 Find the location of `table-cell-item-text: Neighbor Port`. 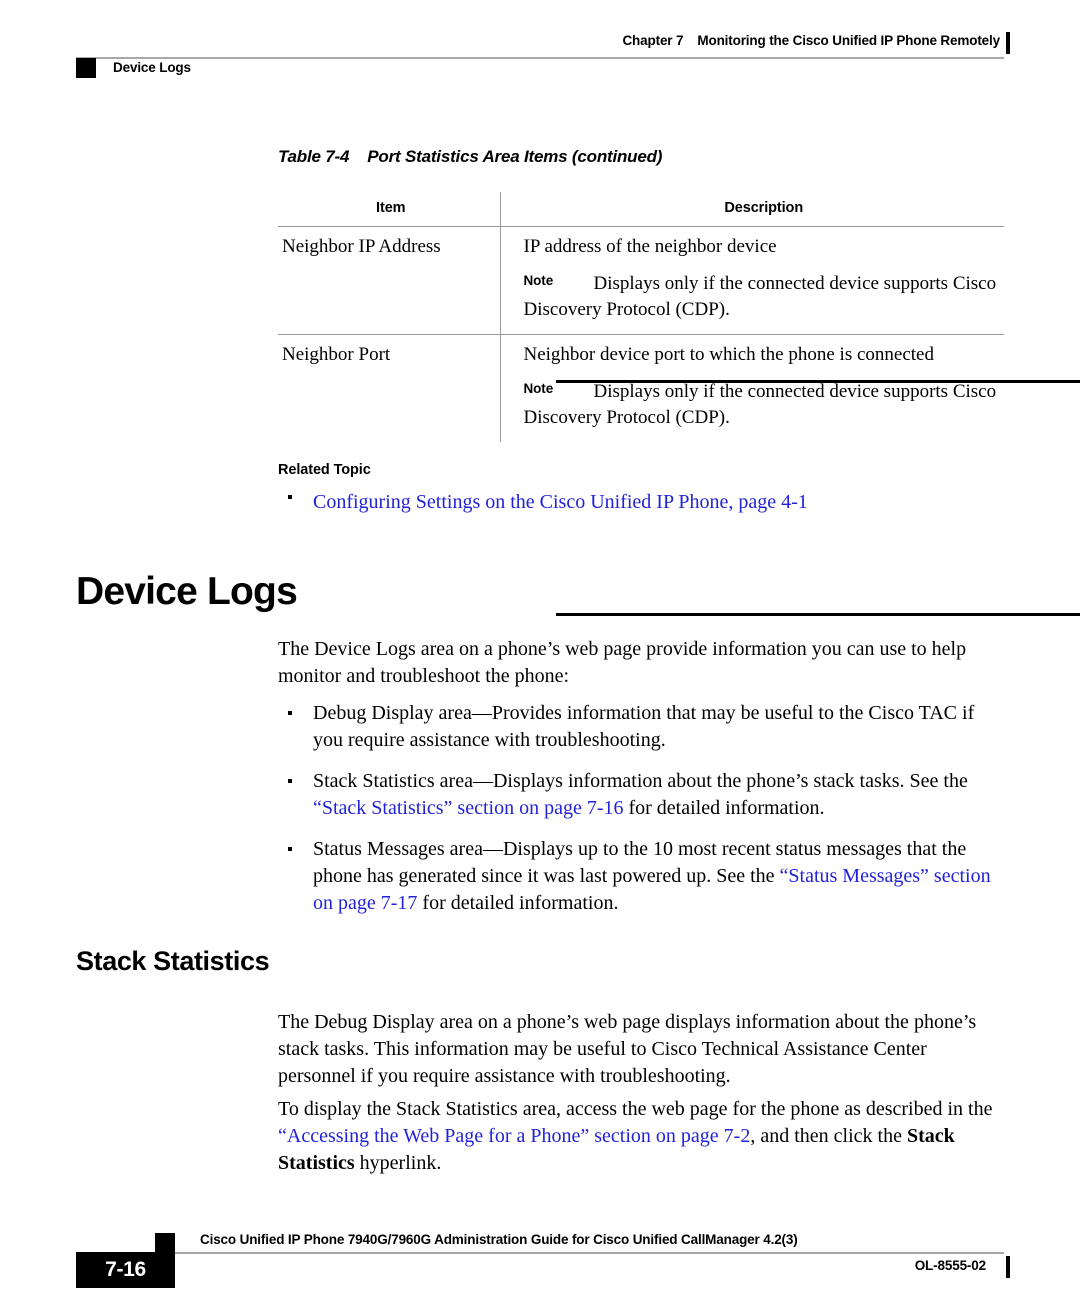

table-cell-item-text: Neighbor Port is located at coordinates (336, 354).